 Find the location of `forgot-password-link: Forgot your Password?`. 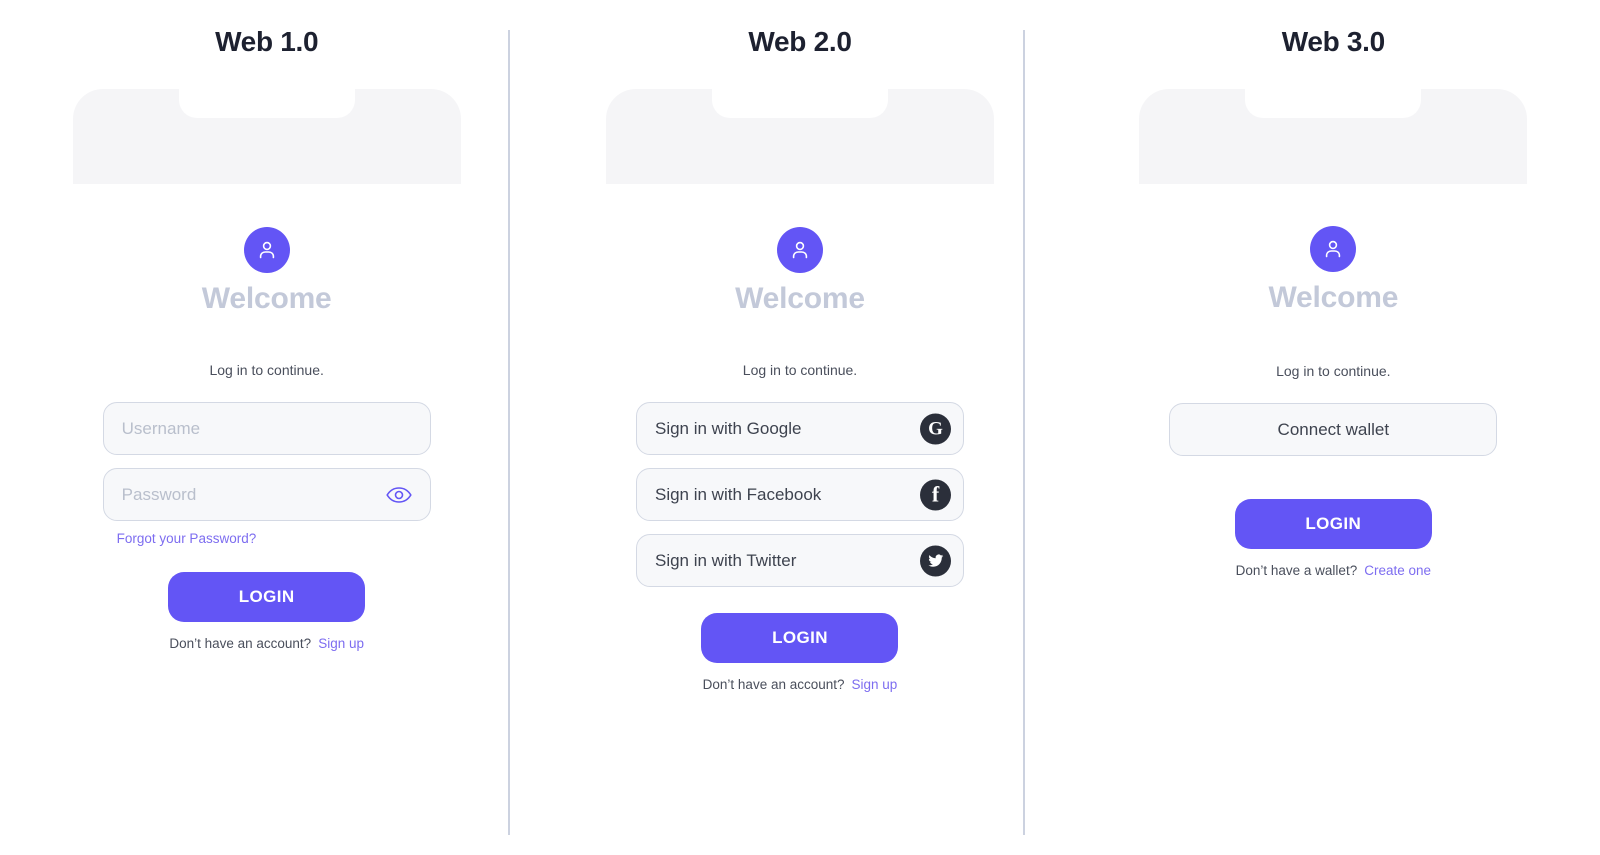

forgot-password-link: Forgot your Password? is located at coordinates (267, 539).